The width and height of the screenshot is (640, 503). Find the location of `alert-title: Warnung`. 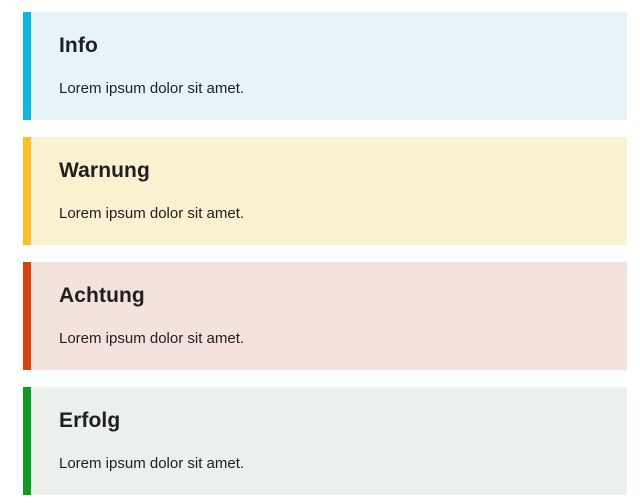

alert-title: Warnung is located at coordinates (104, 170).